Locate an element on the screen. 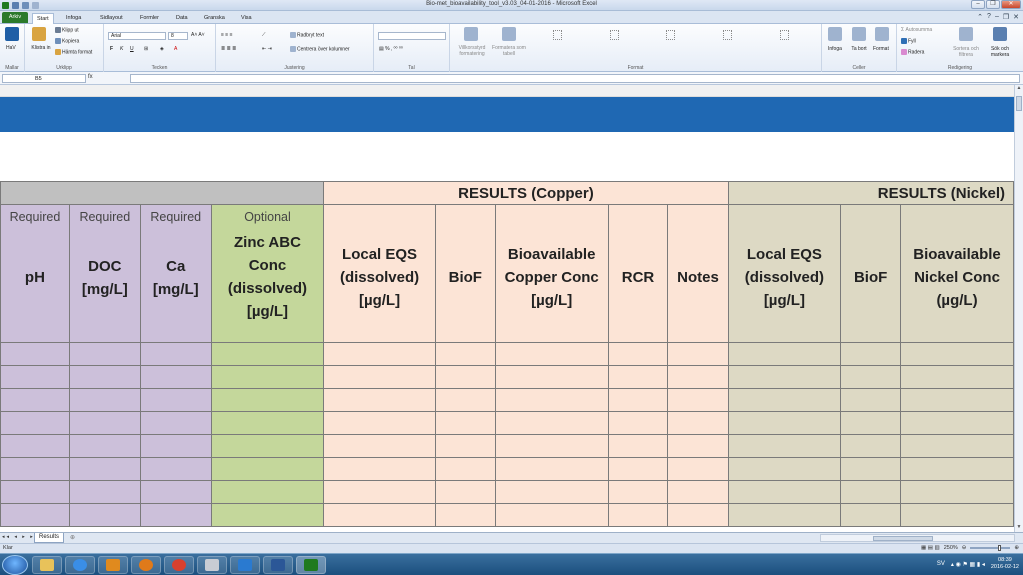 The width and height of the screenshot is (1023, 575). column-header: Required Ca [mg/L] is located at coordinates (175, 273).